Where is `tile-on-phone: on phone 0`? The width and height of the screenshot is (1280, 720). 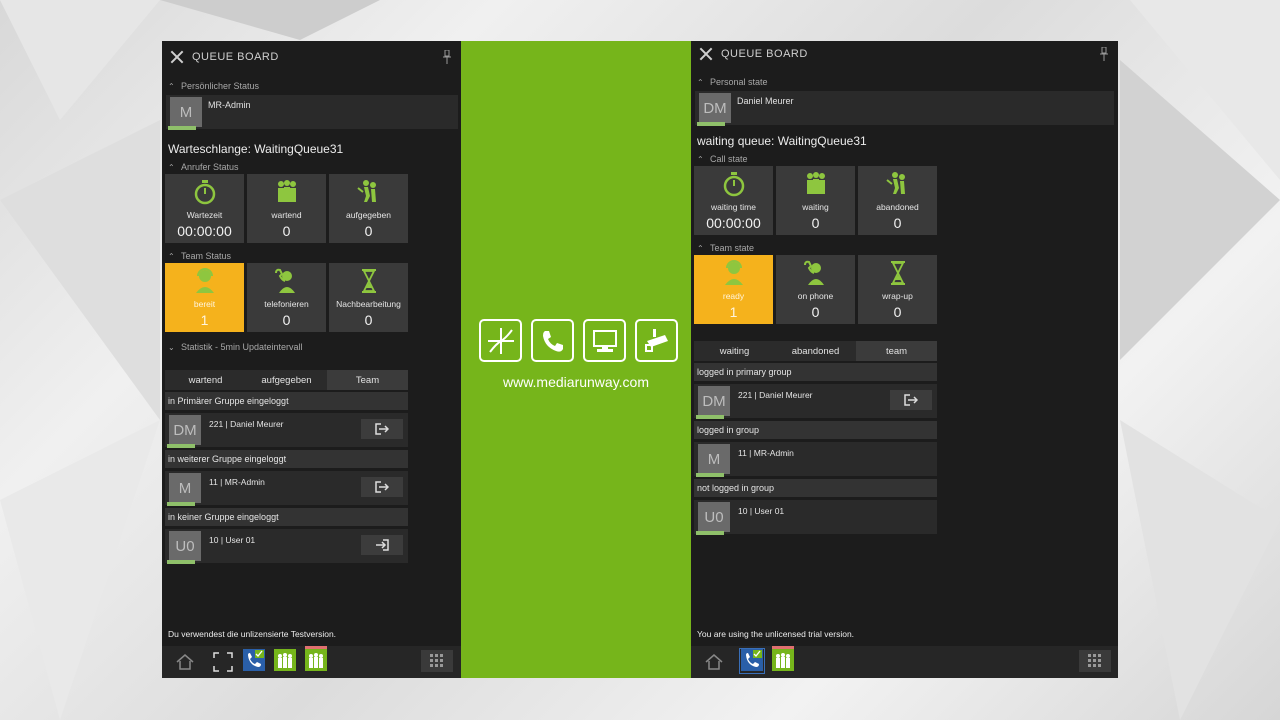 tile-on-phone: on phone 0 is located at coordinates (815, 289).